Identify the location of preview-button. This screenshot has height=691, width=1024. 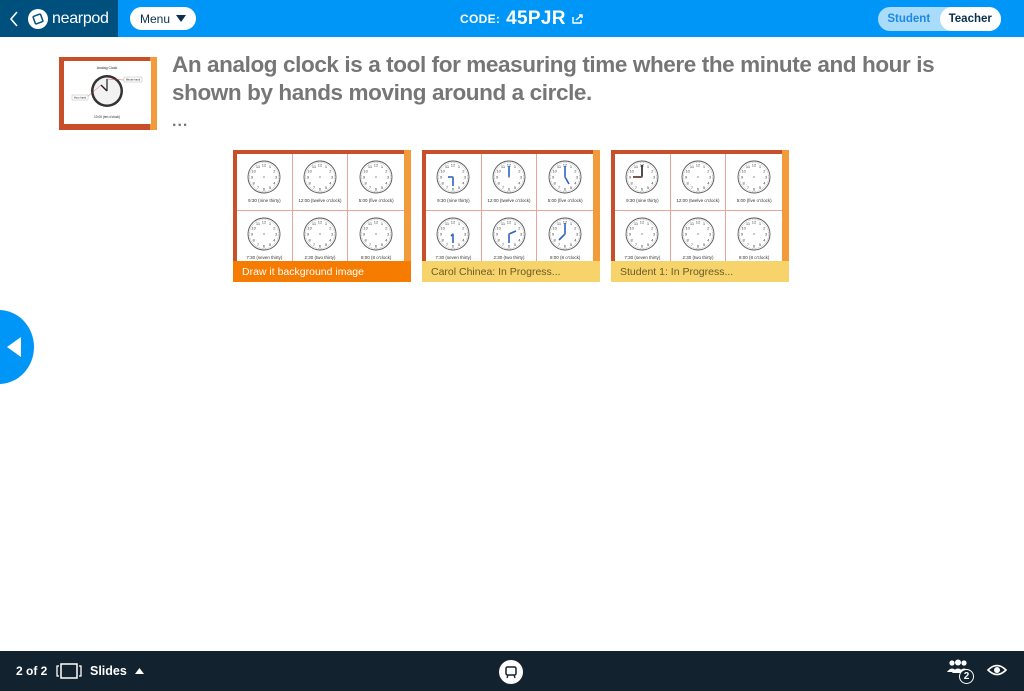
(997, 672).